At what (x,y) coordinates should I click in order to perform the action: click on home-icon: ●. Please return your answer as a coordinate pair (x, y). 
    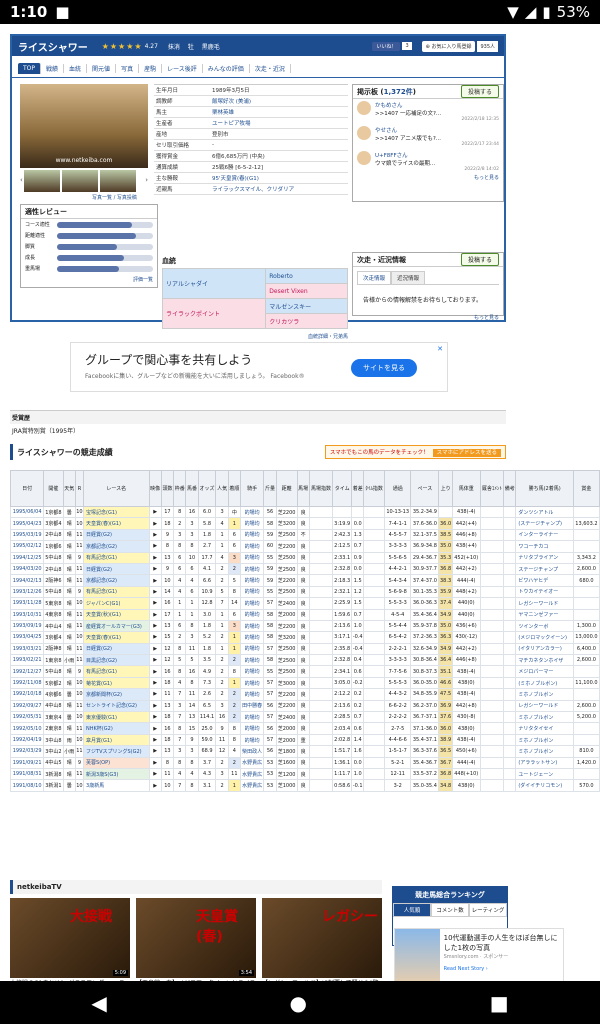
    Looking at the image, I should click on (298, 1003).